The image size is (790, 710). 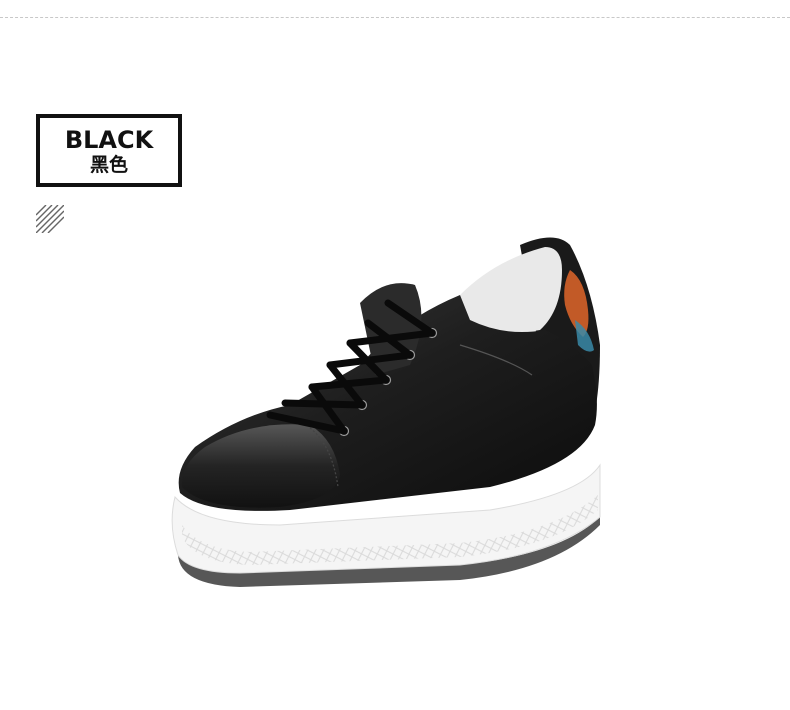 I want to click on hatch-pattern-icon, so click(x=50, y=219).